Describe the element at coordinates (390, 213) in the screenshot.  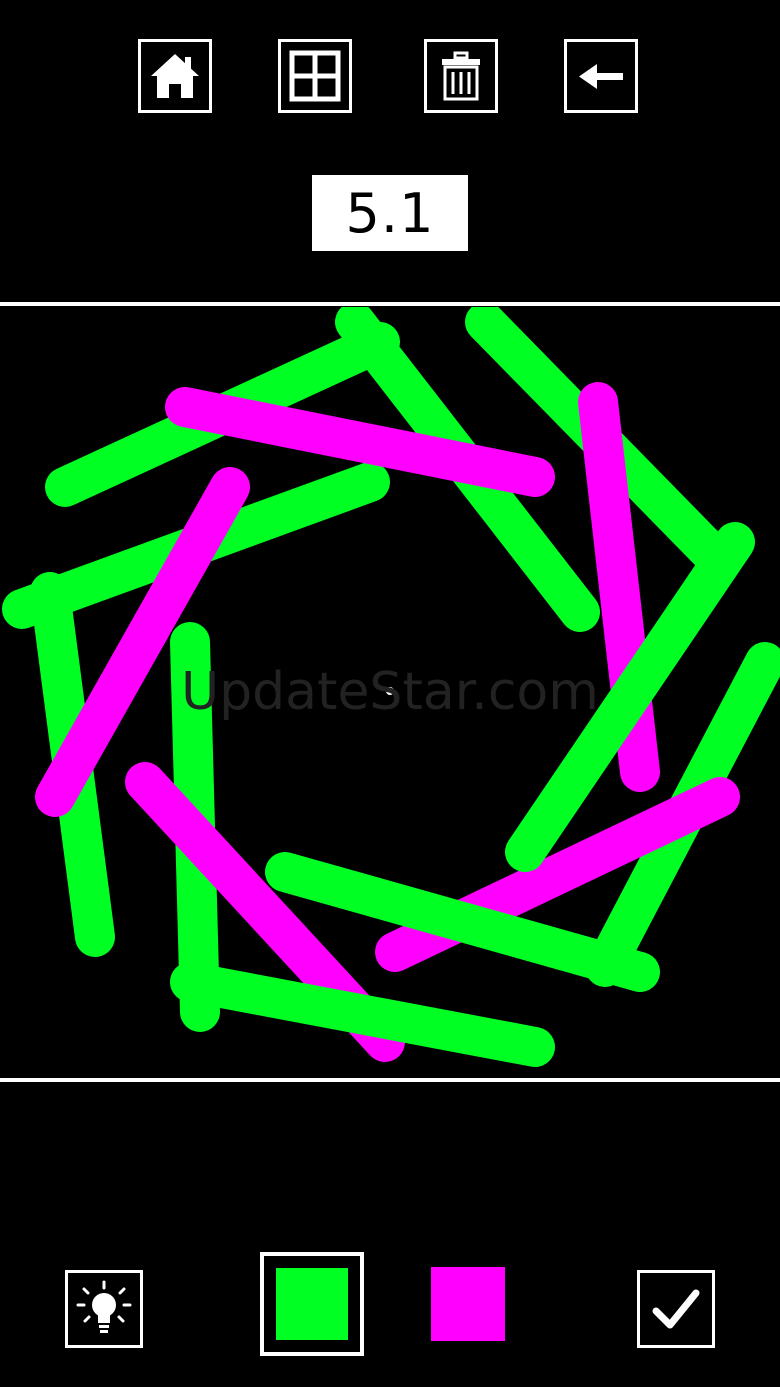
I see `level-indicator: 5.1` at that location.